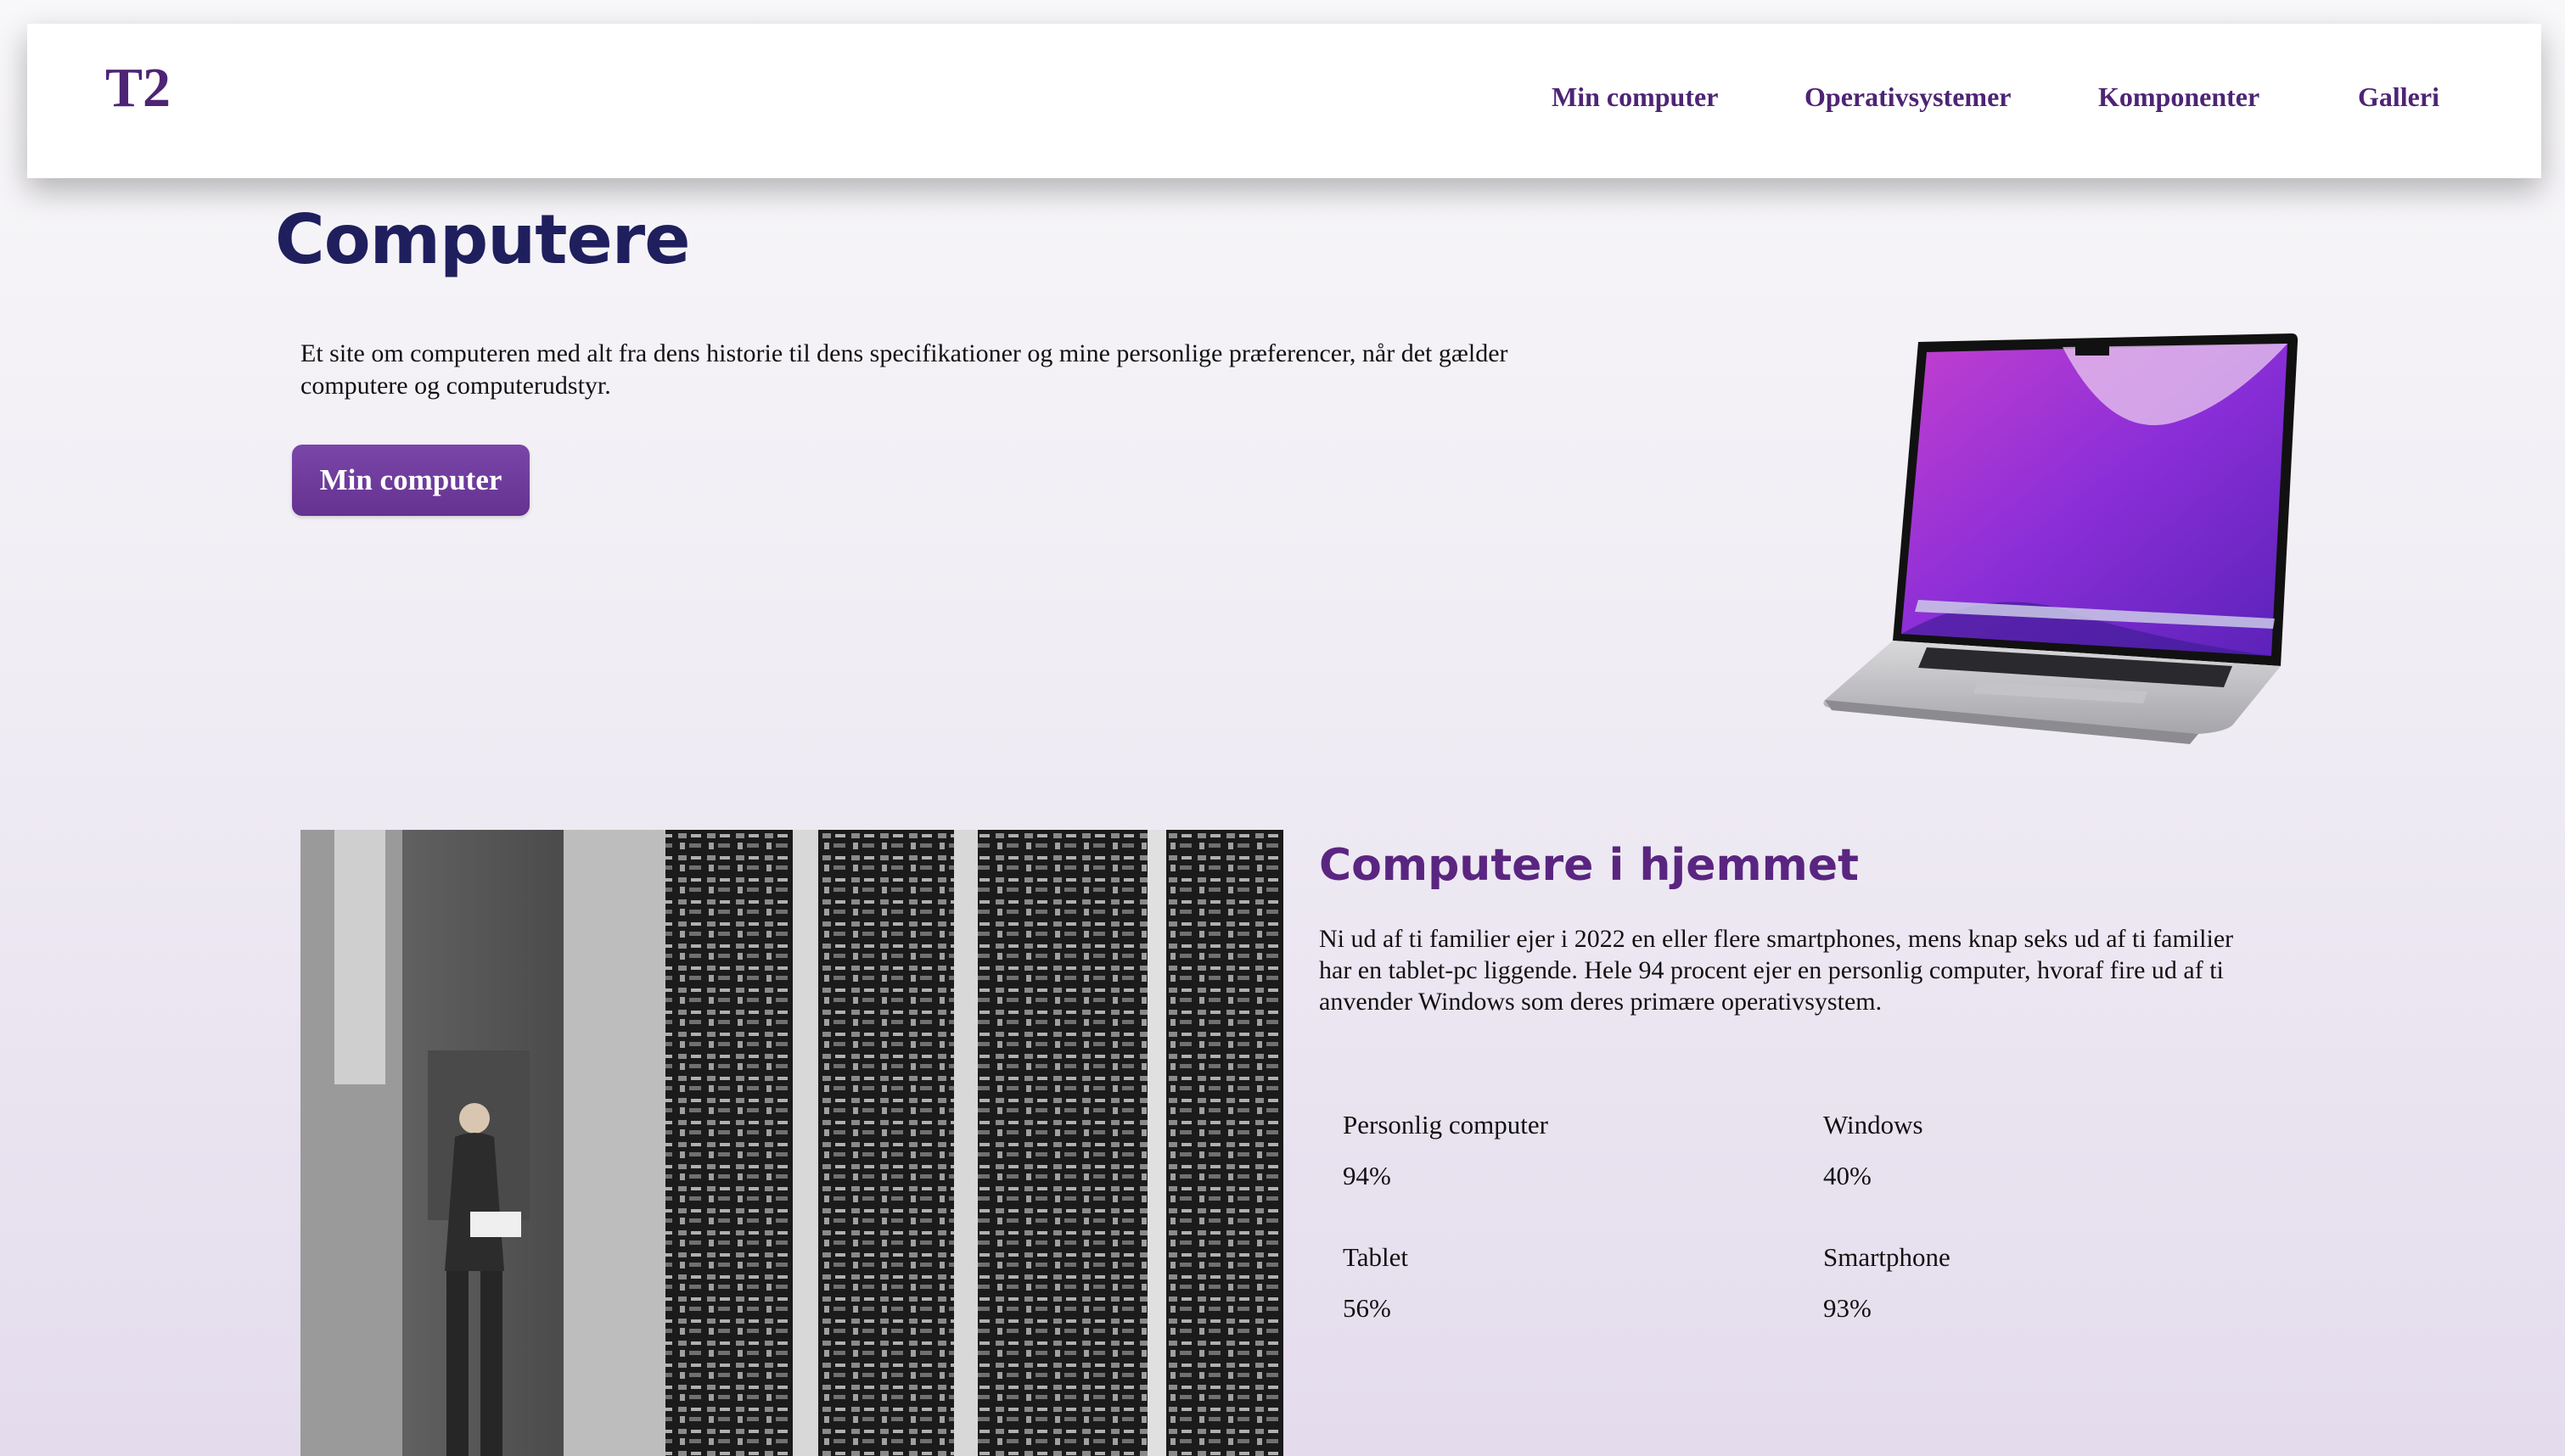 The width and height of the screenshot is (2565, 1456). What do you see at coordinates (1886, 1257) in the screenshot?
I see `stat-label: Smartphone` at bounding box center [1886, 1257].